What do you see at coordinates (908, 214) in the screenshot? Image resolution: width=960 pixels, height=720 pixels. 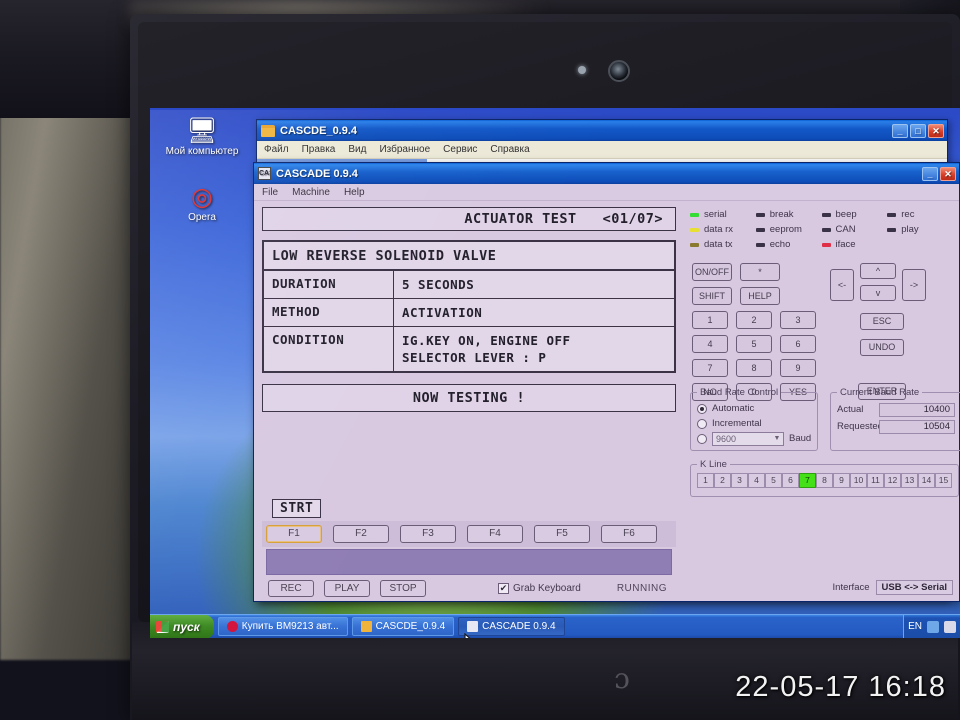 I see `led-label: rec` at bounding box center [908, 214].